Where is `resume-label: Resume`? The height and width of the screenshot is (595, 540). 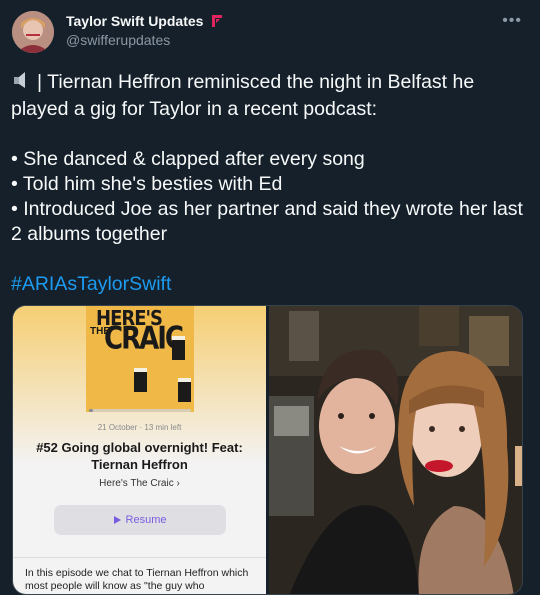 resume-label: Resume is located at coordinates (146, 520).